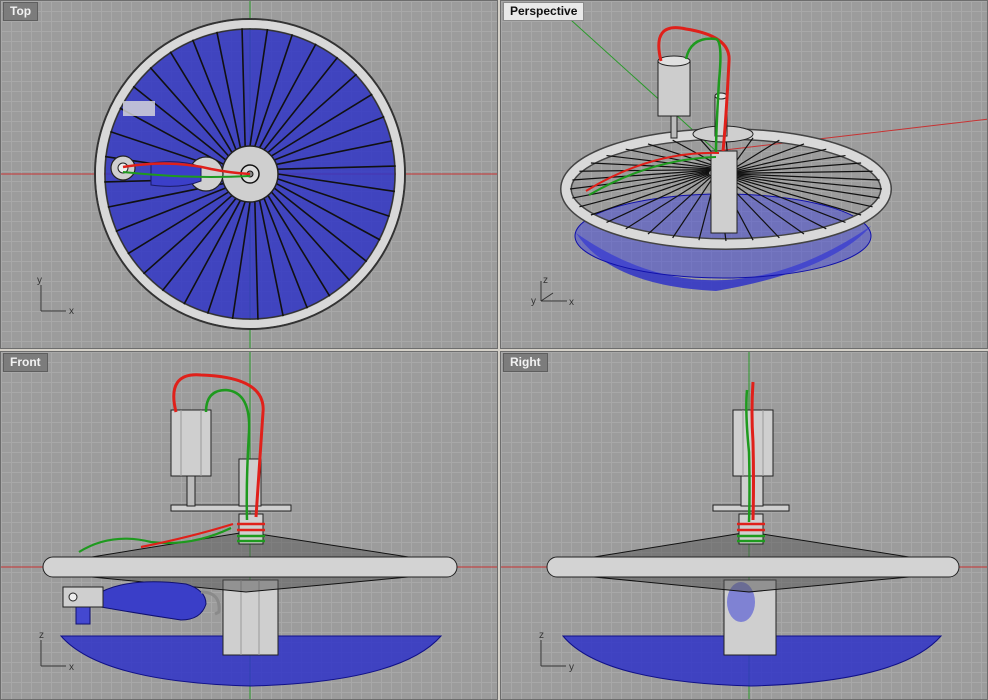  What do you see at coordinates (55, 296) in the screenshot?
I see `axis-indicator: y x` at bounding box center [55, 296].